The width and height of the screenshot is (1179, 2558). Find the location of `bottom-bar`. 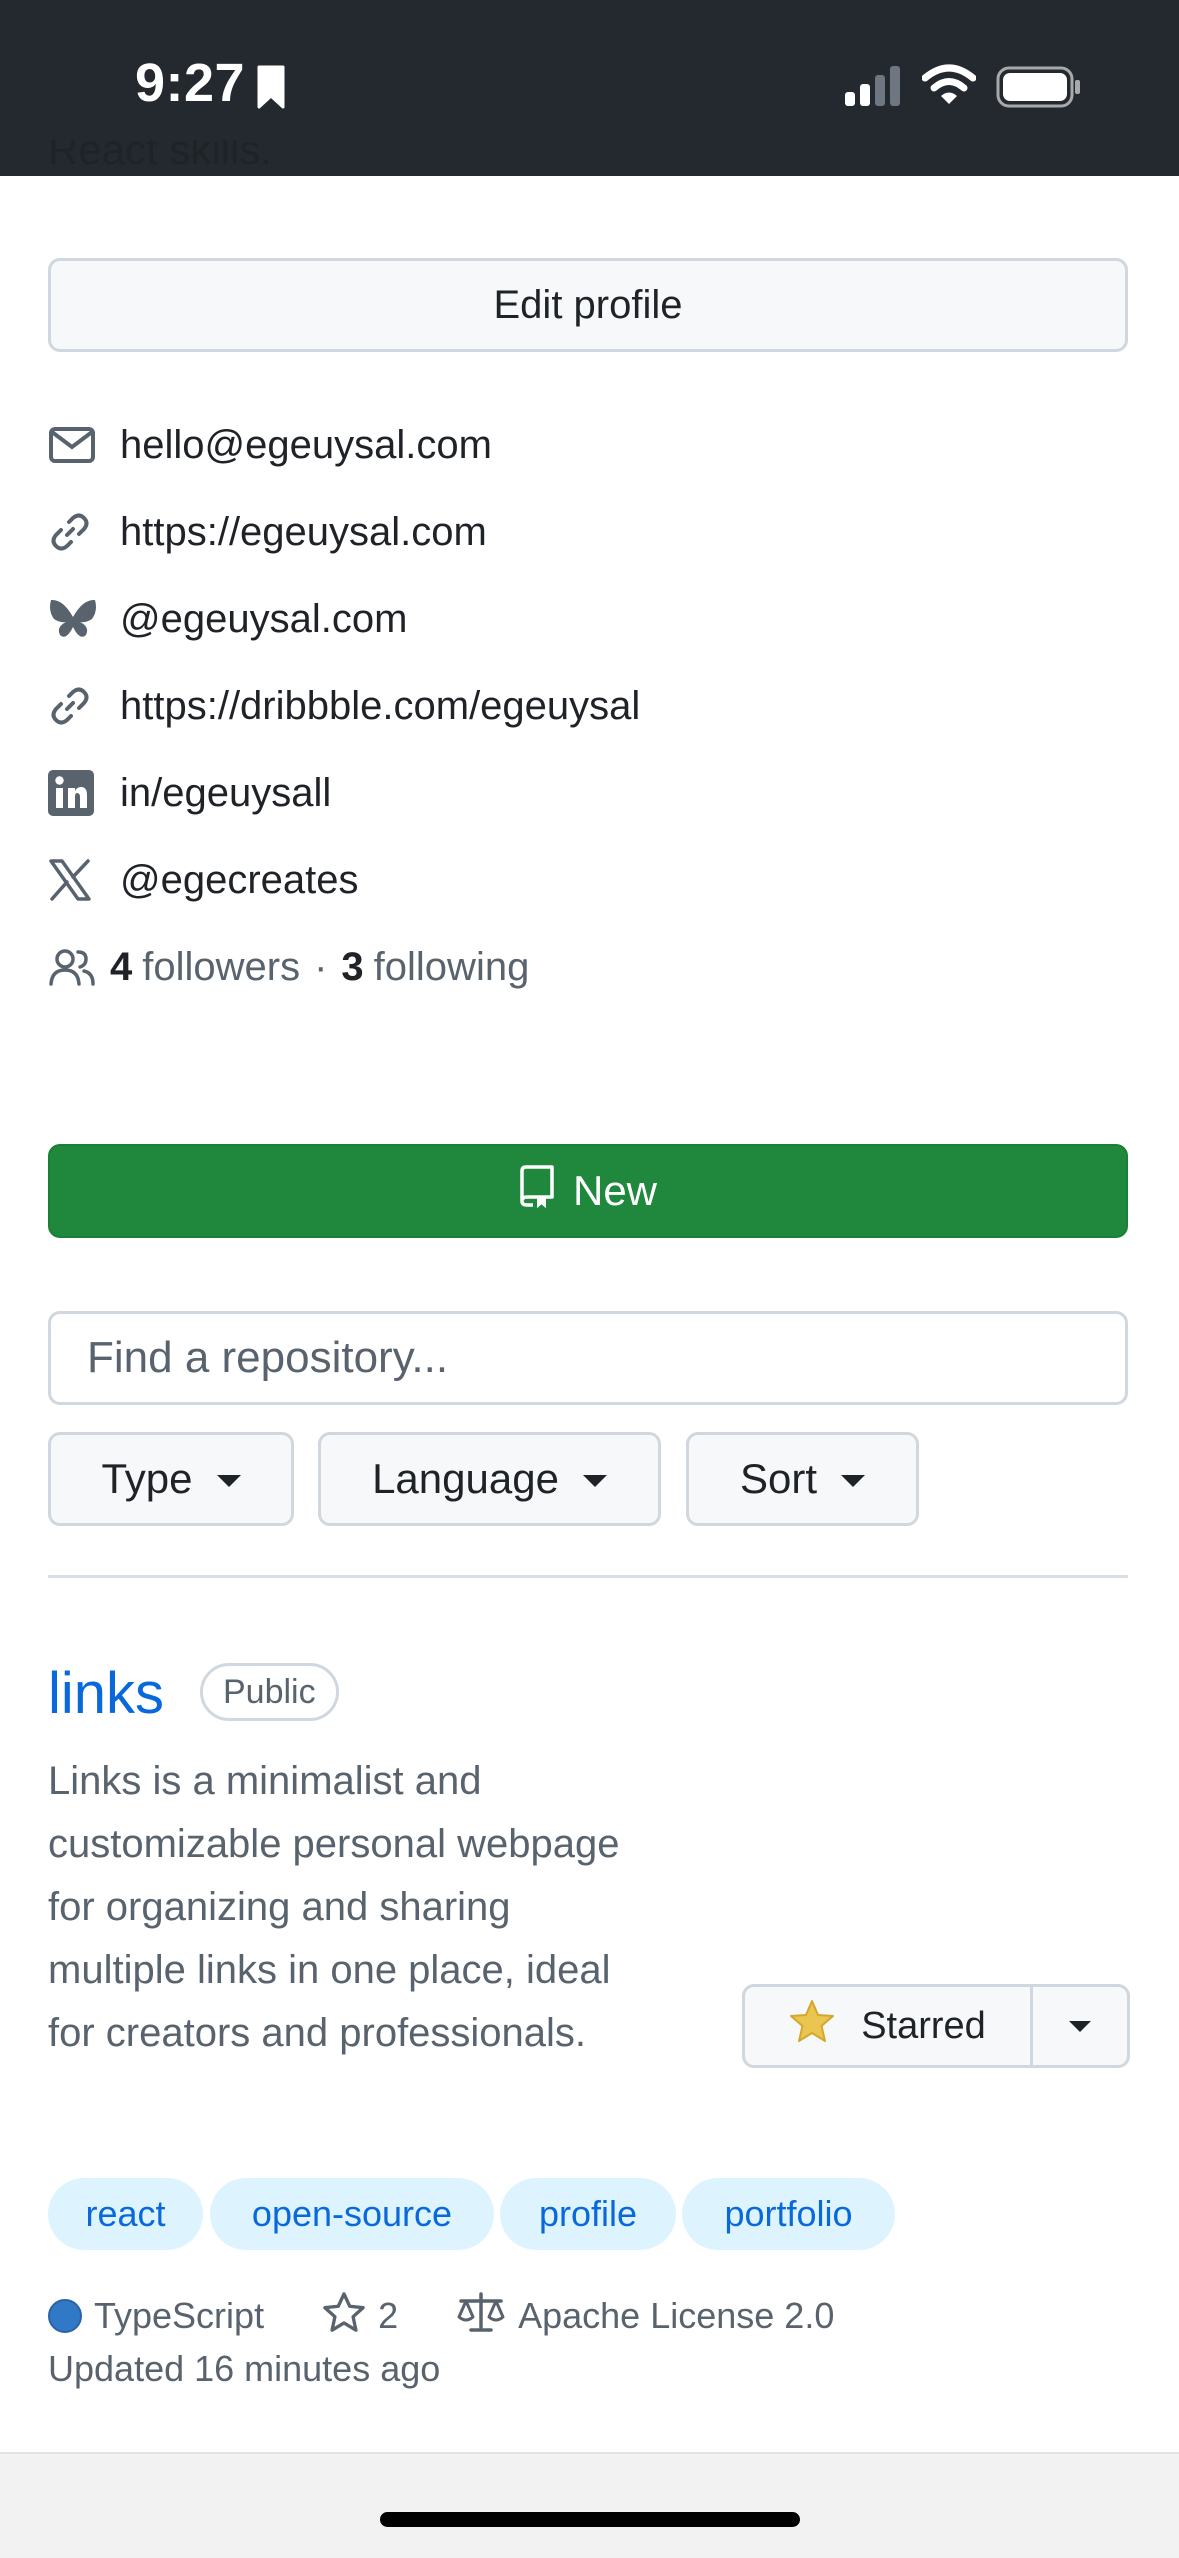

bottom-bar is located at coordinates (589, 2505).